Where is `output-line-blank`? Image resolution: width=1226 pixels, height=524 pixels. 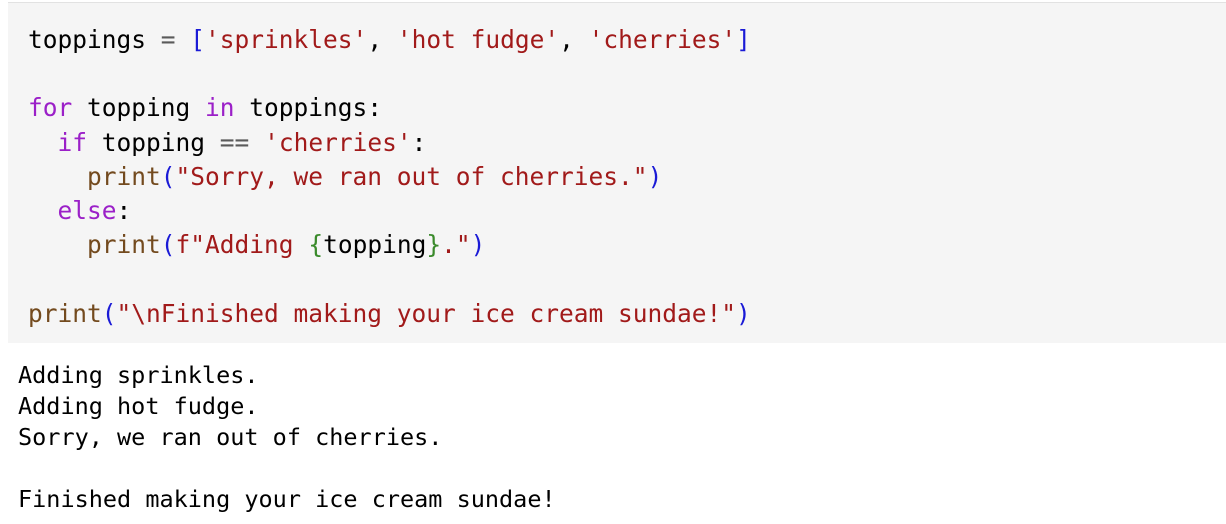 output-line-blank is located at coordinates (287, 468).